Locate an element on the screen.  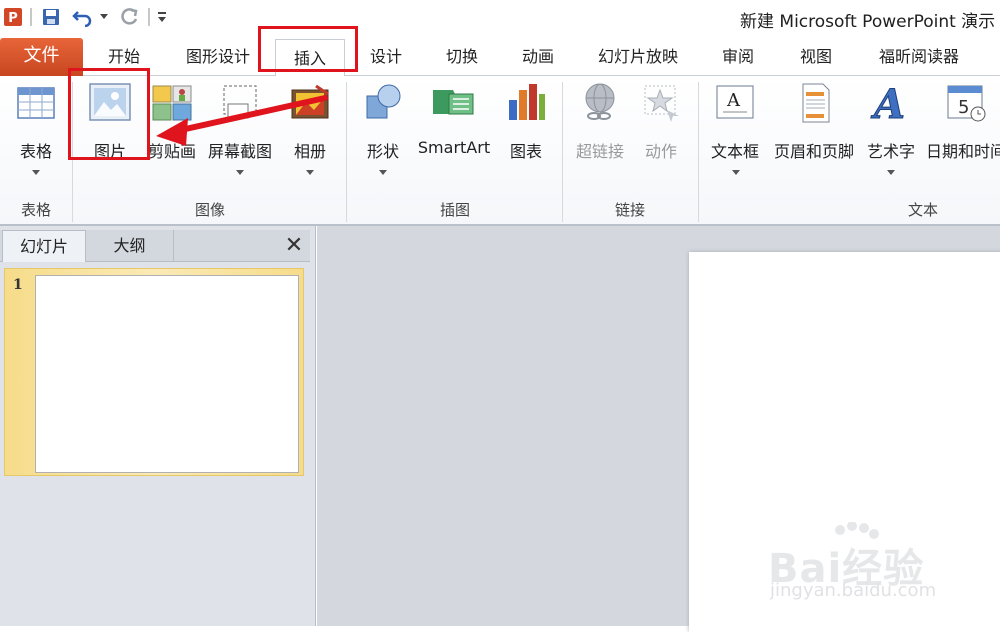
annotation-arrow-icon is located at coordinates (242, 120).